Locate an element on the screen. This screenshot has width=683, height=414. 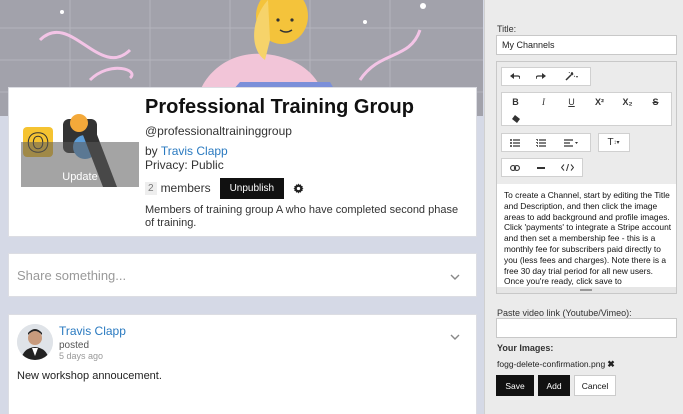
cancel-button: Cancel is located at coordinates (595, 385).